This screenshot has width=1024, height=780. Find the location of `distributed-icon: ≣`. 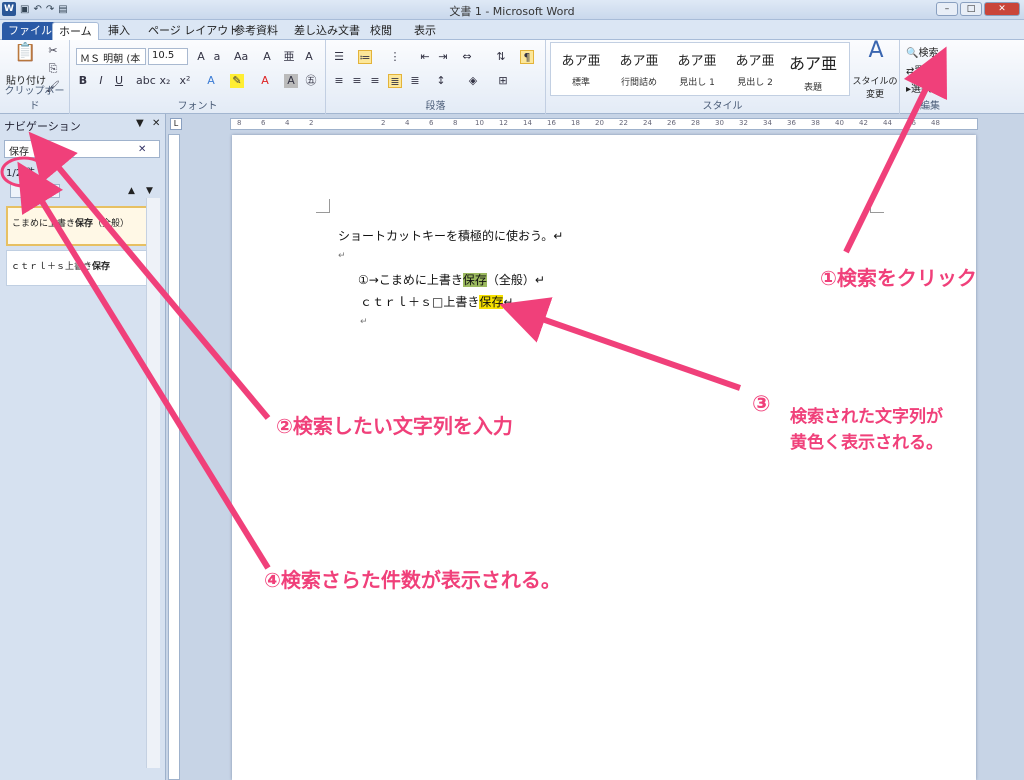

distributed-icon: ≣ is located at coordinates (415, 81).